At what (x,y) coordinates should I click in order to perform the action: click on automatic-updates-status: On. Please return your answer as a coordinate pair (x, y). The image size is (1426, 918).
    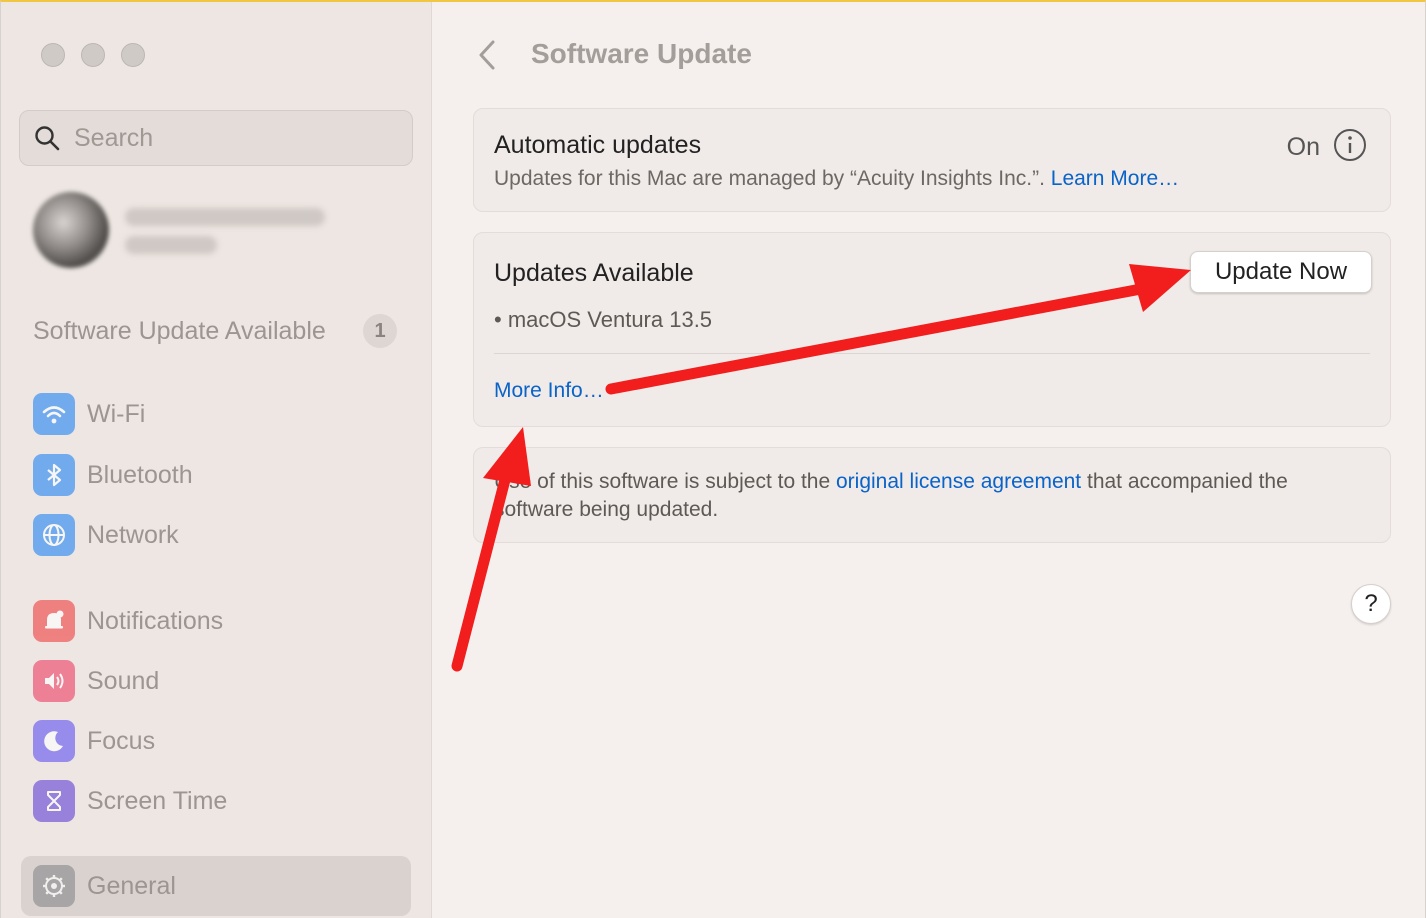
    Looking at the image, I should click on (1303, 147).